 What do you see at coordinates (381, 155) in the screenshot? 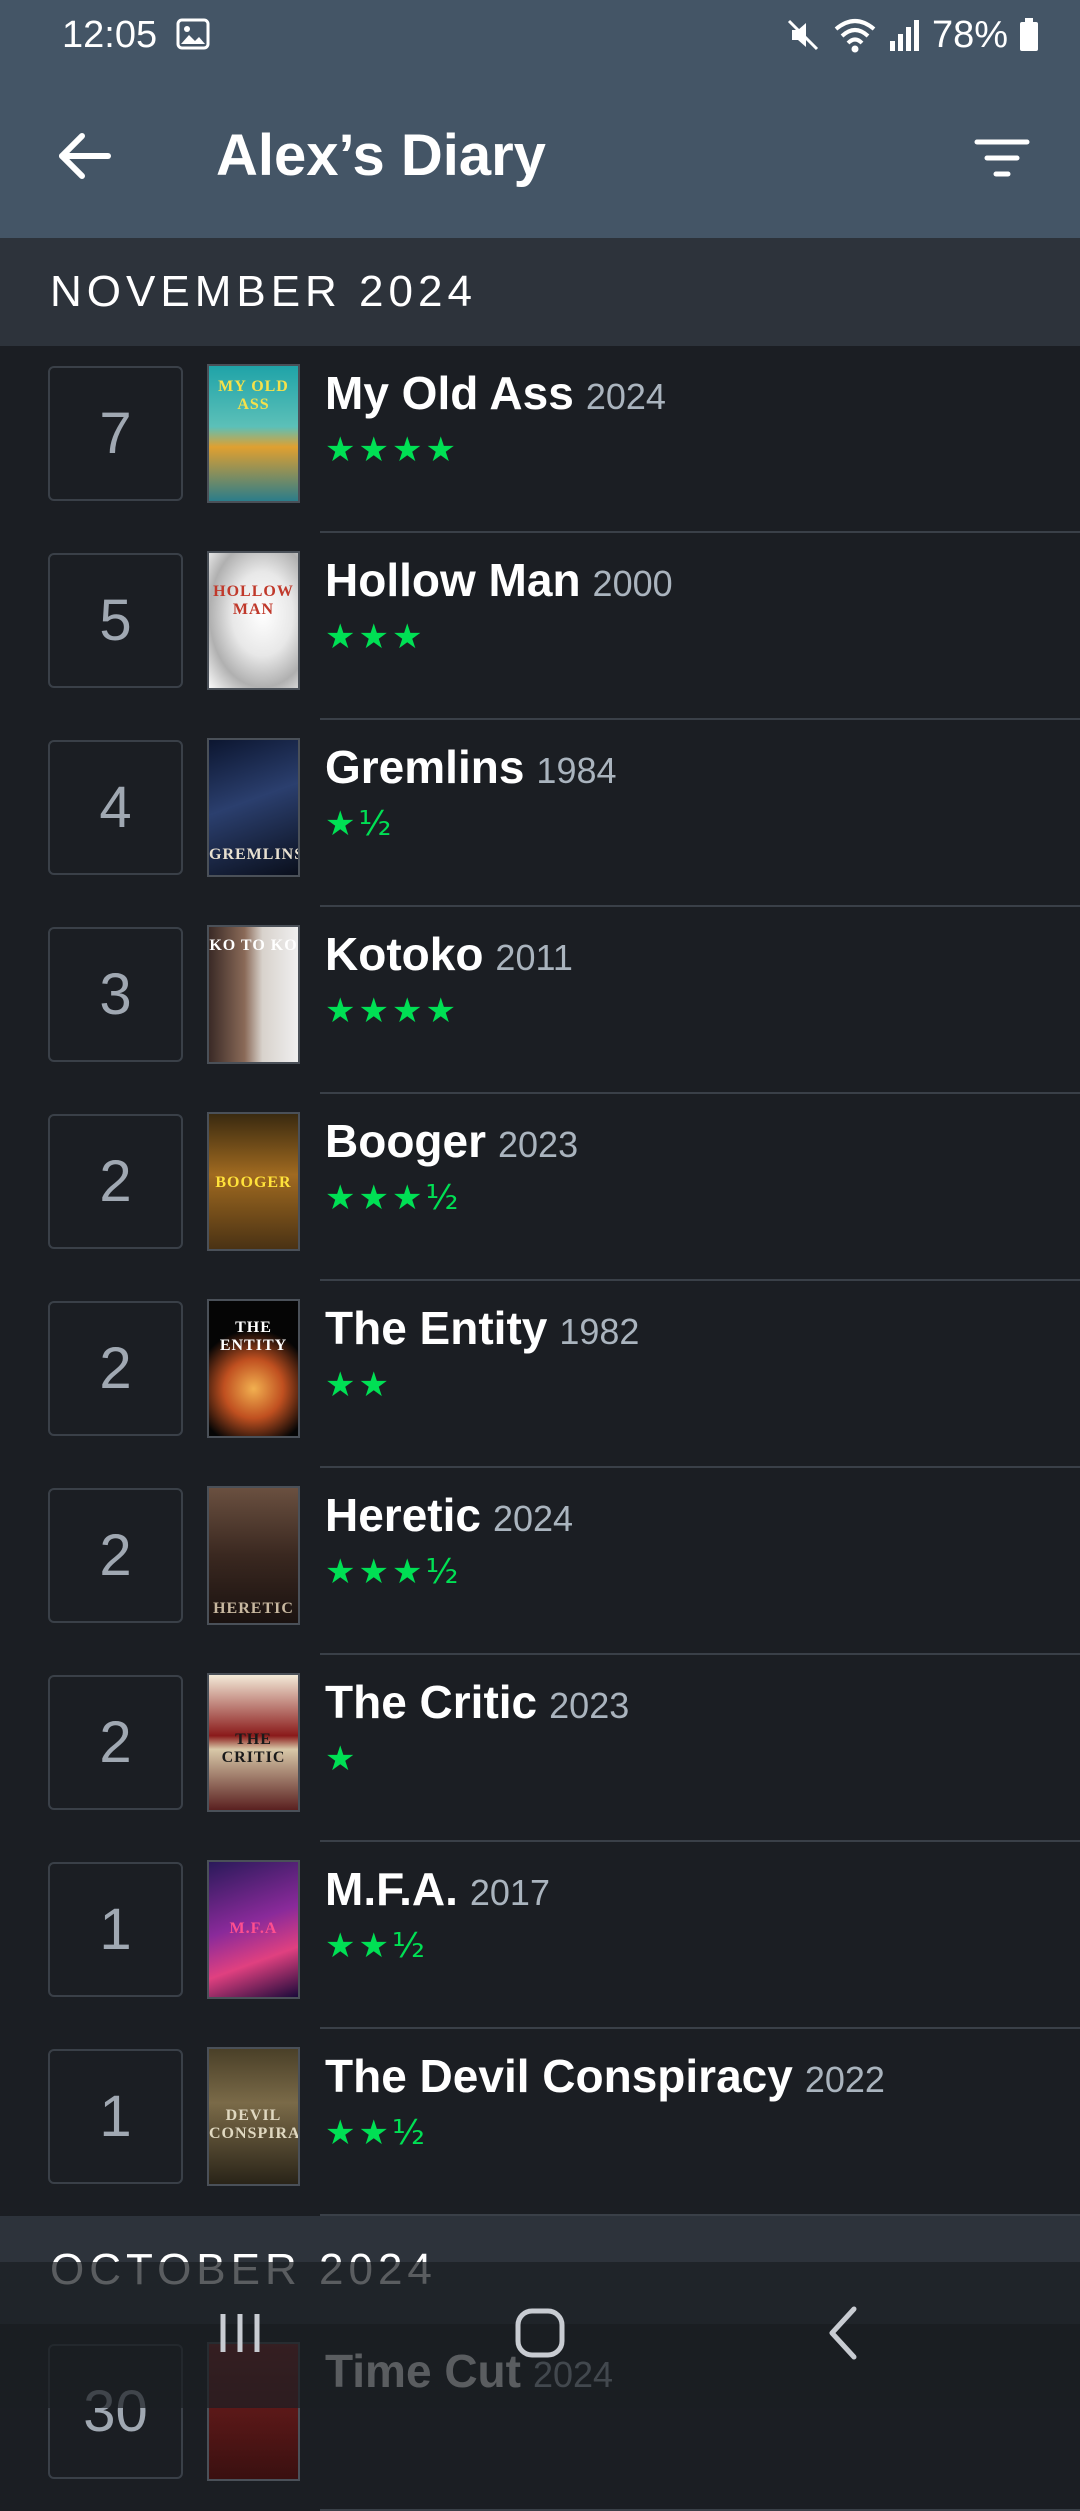
I see `page-title: Alex’s Diary` at bounding box center [381, 155].